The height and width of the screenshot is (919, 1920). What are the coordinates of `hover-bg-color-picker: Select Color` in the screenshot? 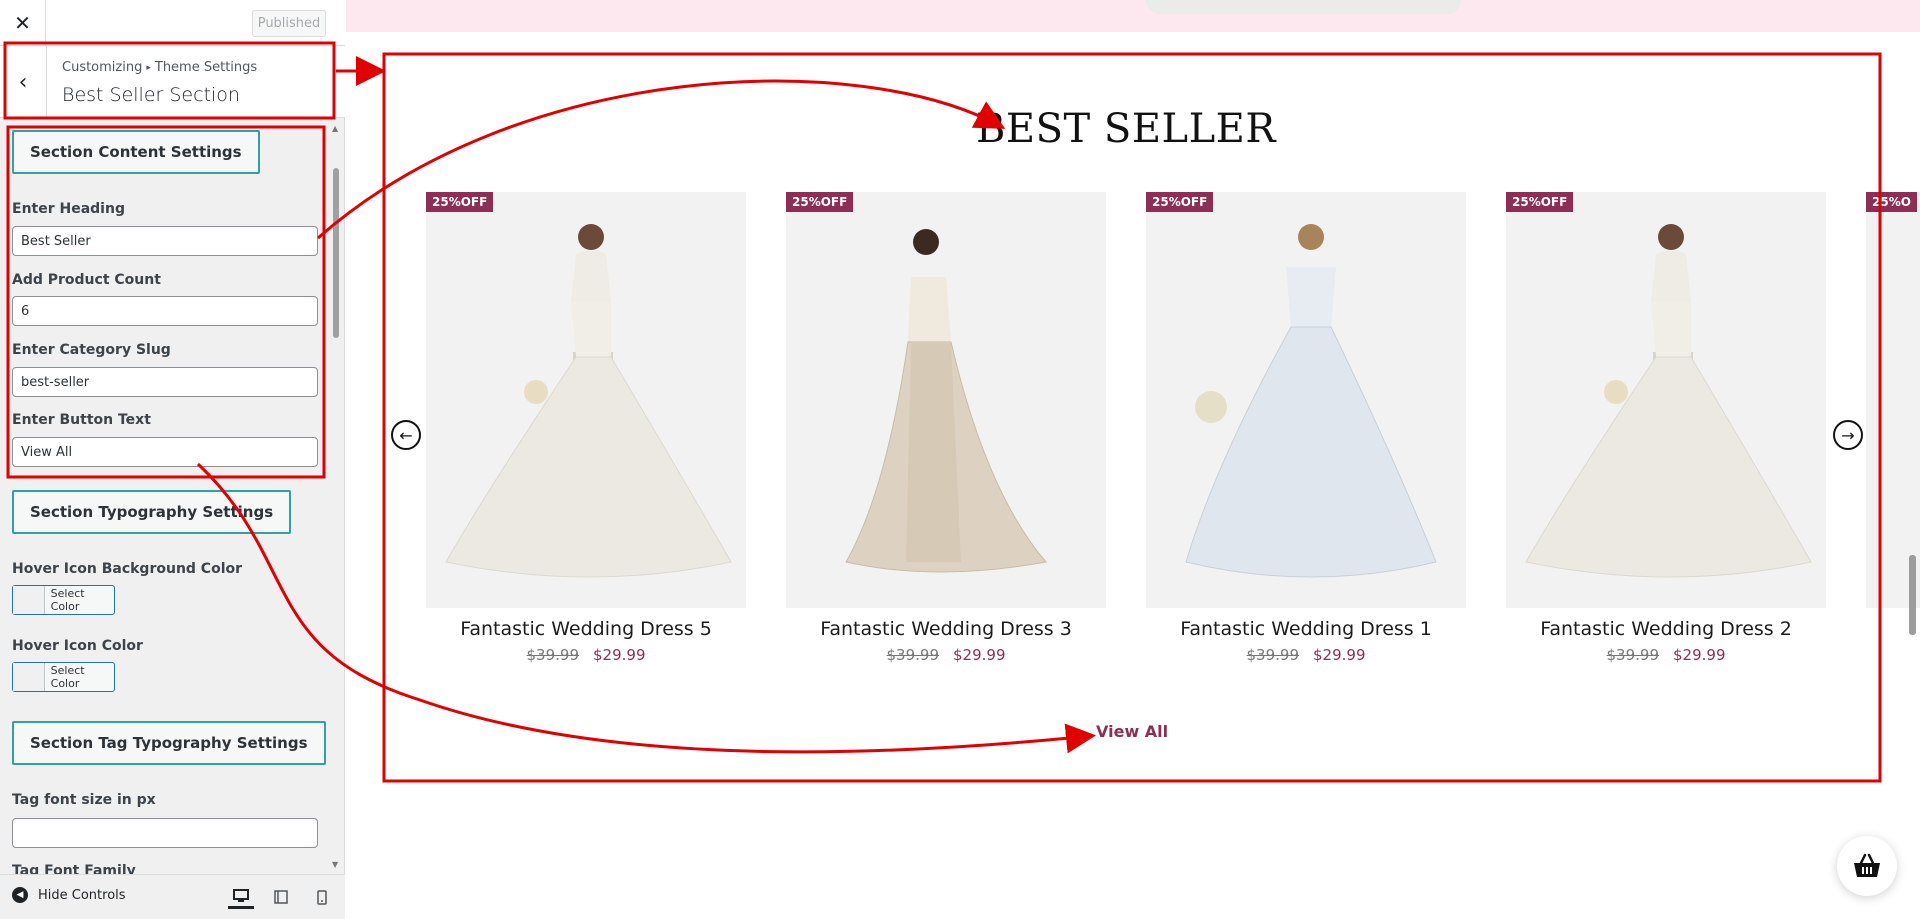 It's located at (63, 600).